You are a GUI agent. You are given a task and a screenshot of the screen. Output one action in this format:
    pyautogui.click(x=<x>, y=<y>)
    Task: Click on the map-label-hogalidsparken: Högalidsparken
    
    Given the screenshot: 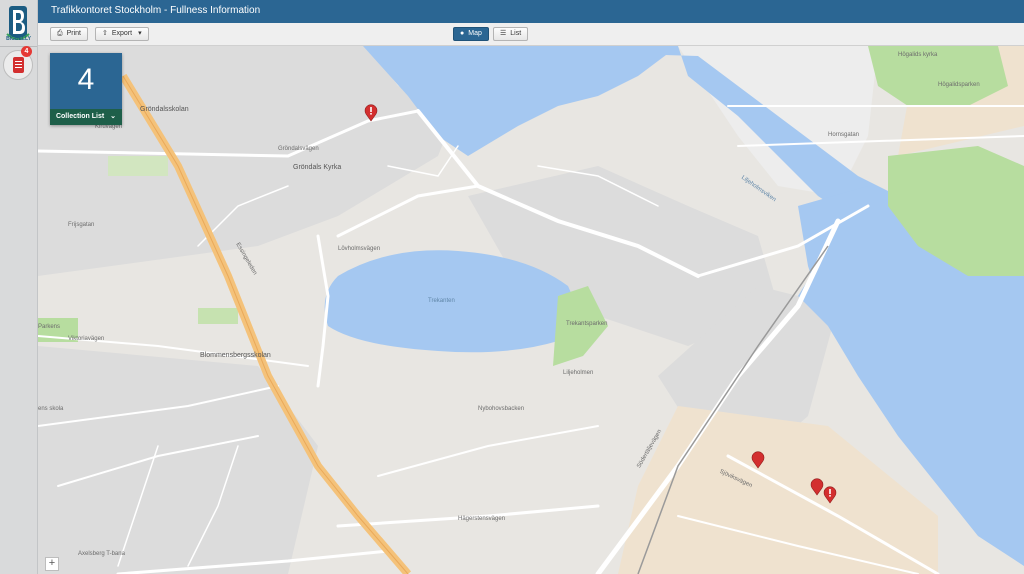 What is the action you would take?
    pyautogui.click(x=959, y=85)
    